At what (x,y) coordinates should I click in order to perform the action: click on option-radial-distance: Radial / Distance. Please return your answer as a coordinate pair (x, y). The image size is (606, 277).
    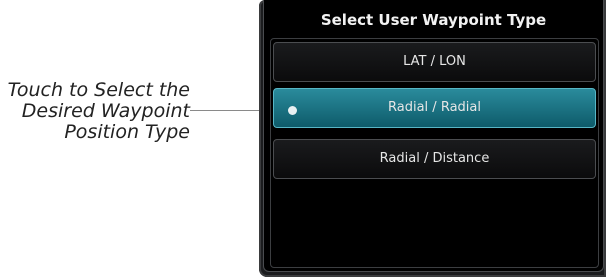
    Looking at the image, I should click on (434, 159).